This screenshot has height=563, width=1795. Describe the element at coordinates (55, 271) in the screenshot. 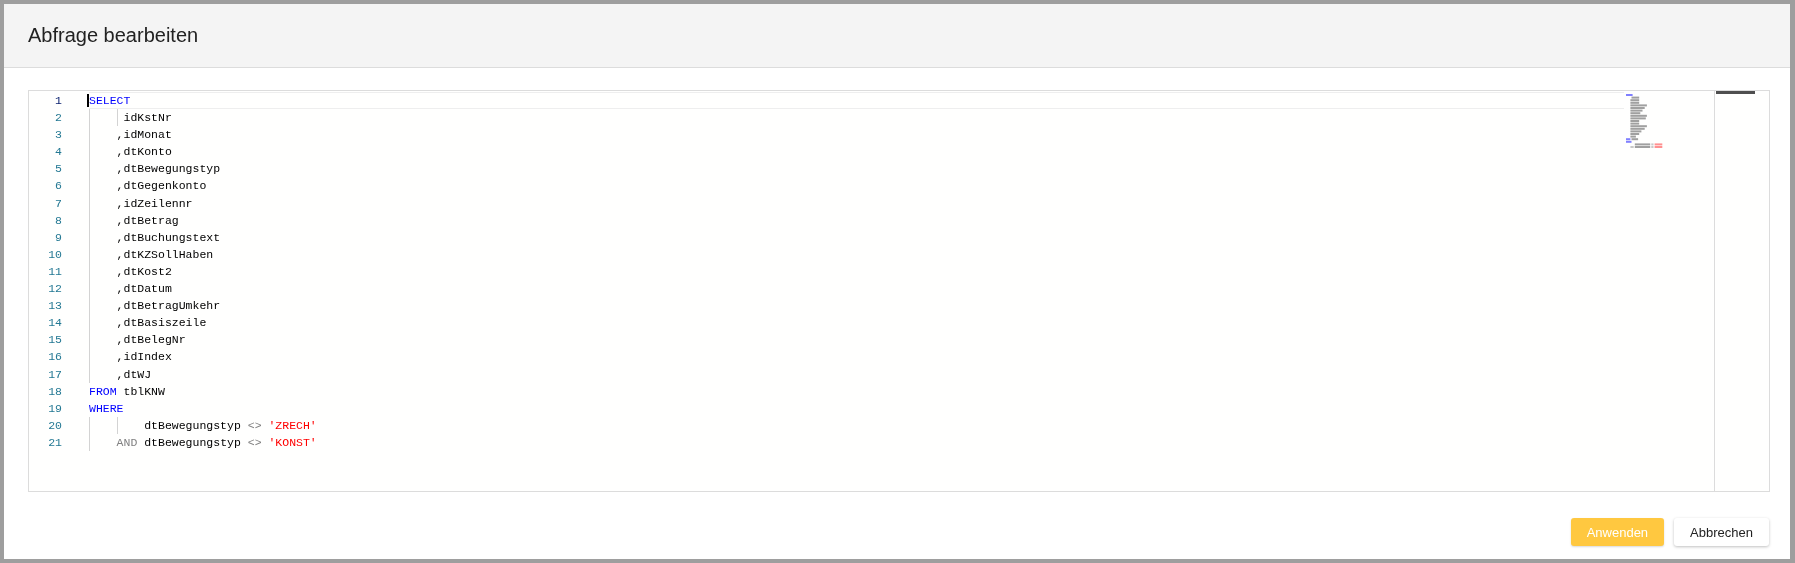

I see `line-number: 11` at that location.